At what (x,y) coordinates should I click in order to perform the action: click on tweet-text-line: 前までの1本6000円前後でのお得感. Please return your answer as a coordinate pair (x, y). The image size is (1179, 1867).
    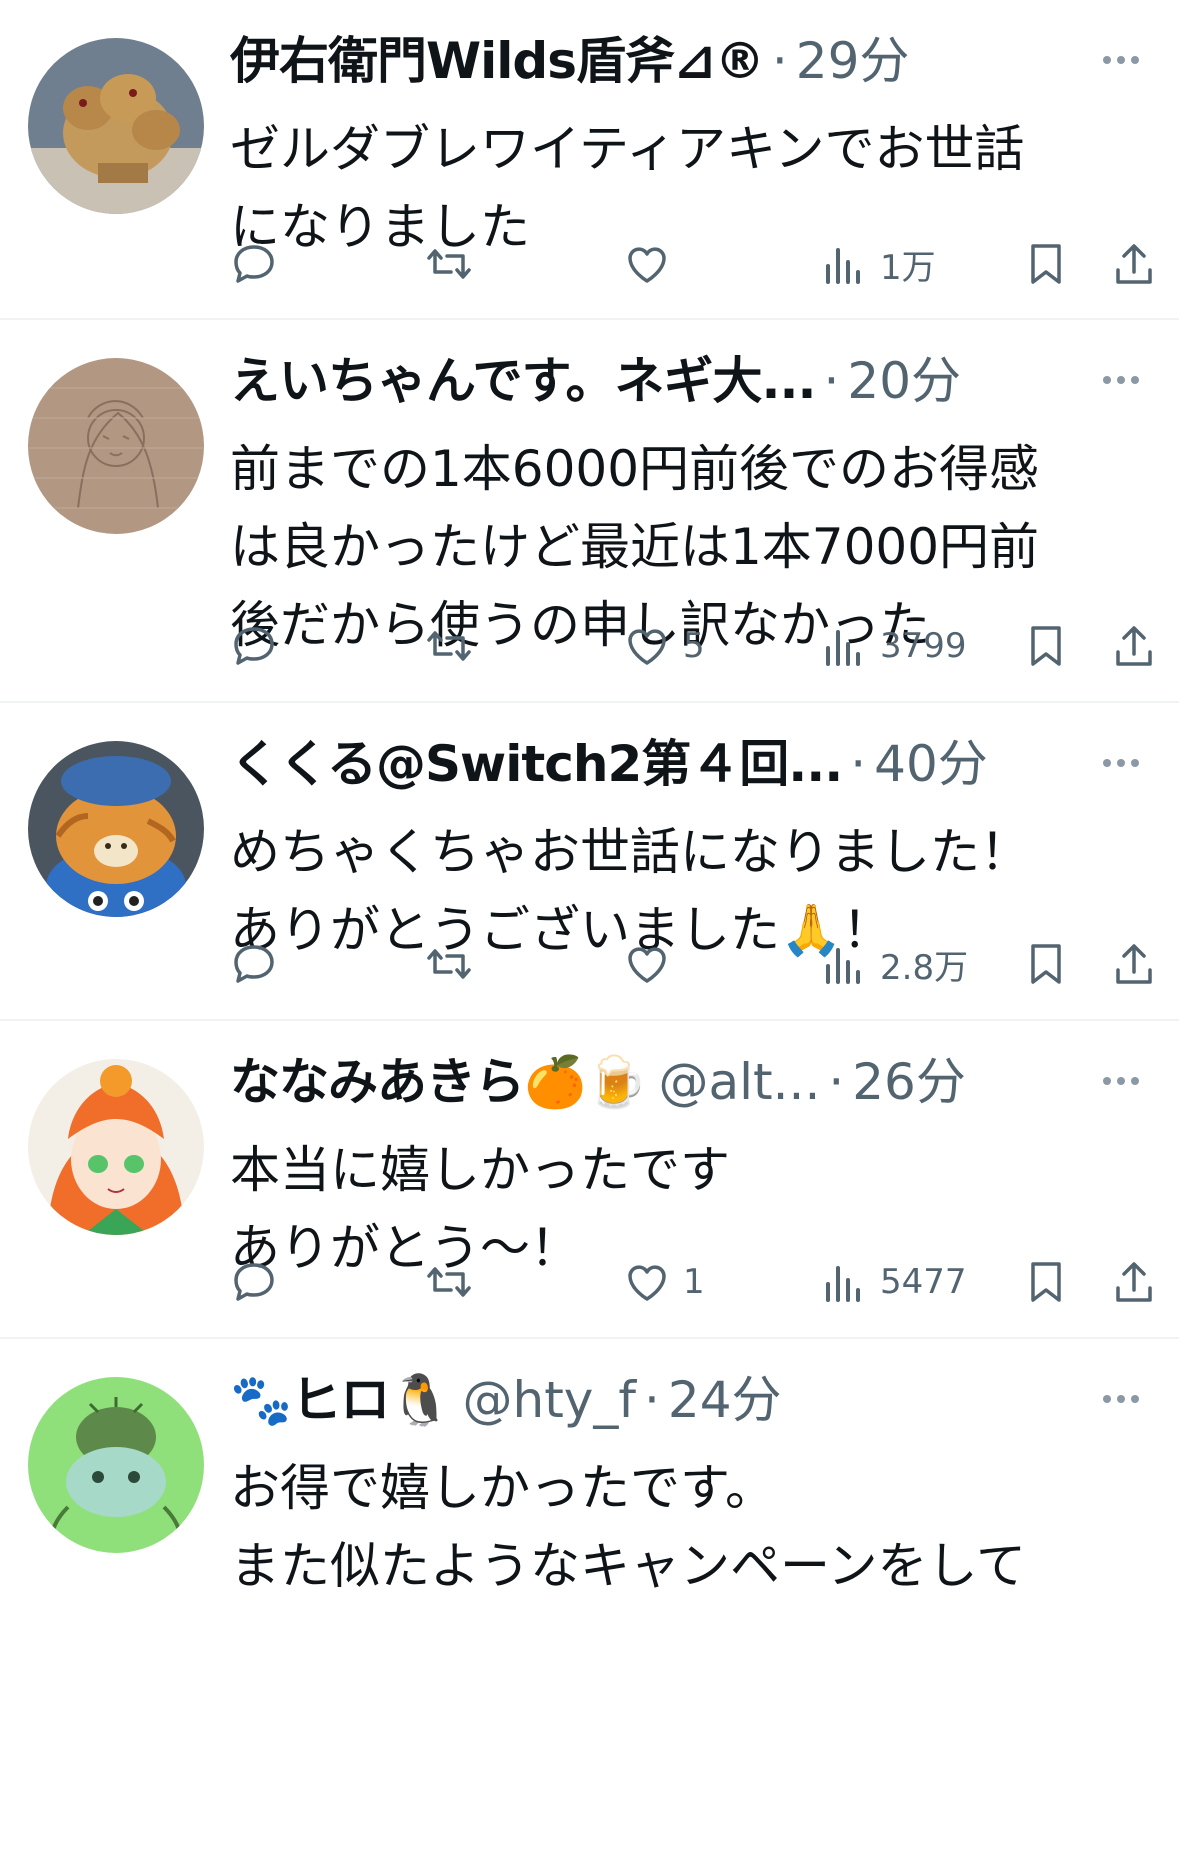
    Looking at the image, I should click on (635, 469).